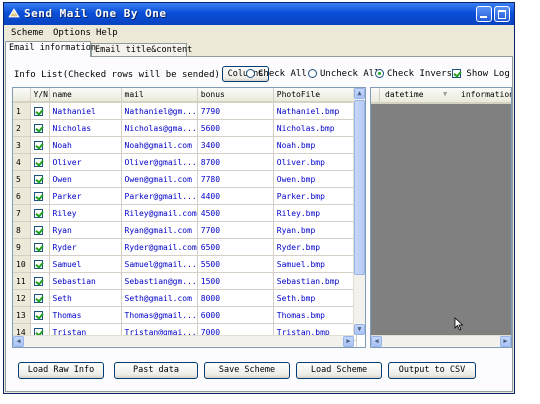 Image resolution: width=540 pixels, height=404 pixels. I want to click on cell-photofile: Noah.bmp, so click(315, 145).